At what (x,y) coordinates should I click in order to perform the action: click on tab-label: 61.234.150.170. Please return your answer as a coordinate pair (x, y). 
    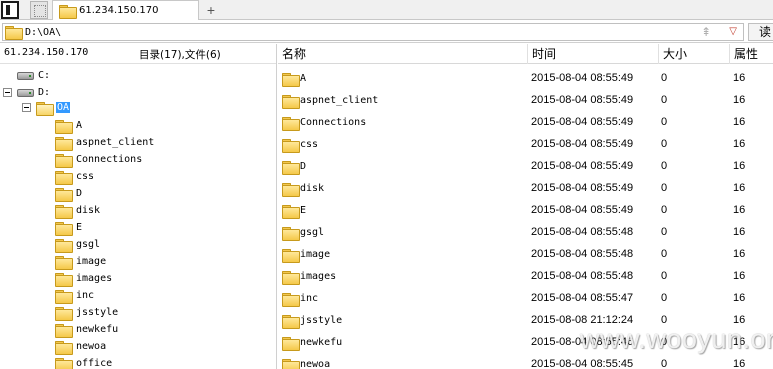
    Looking at the image, I should click on (119, 10).